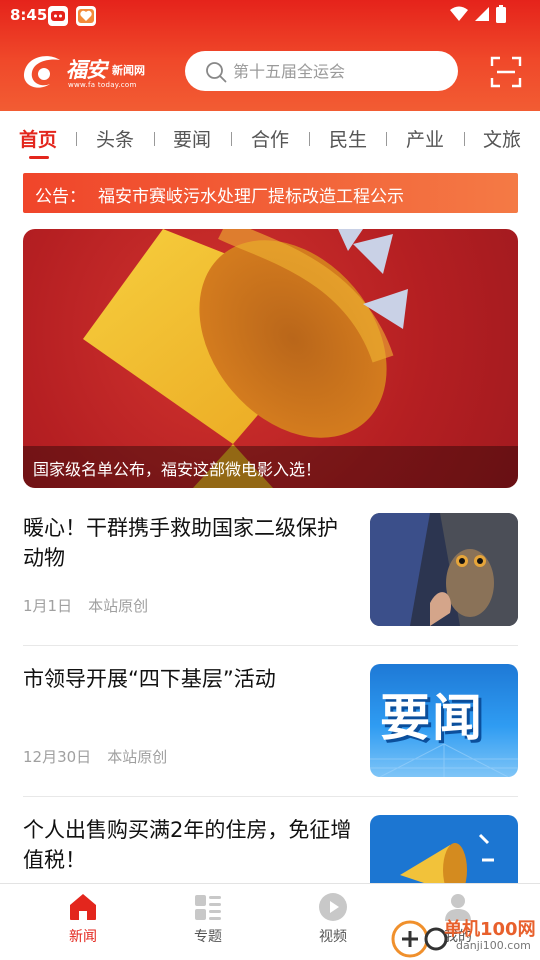  Describe the element at coordinates (251, 197) in the screenshot. I see `notice-text: 福安市赛岐污水处理厂提标改造工程公示` at that location.